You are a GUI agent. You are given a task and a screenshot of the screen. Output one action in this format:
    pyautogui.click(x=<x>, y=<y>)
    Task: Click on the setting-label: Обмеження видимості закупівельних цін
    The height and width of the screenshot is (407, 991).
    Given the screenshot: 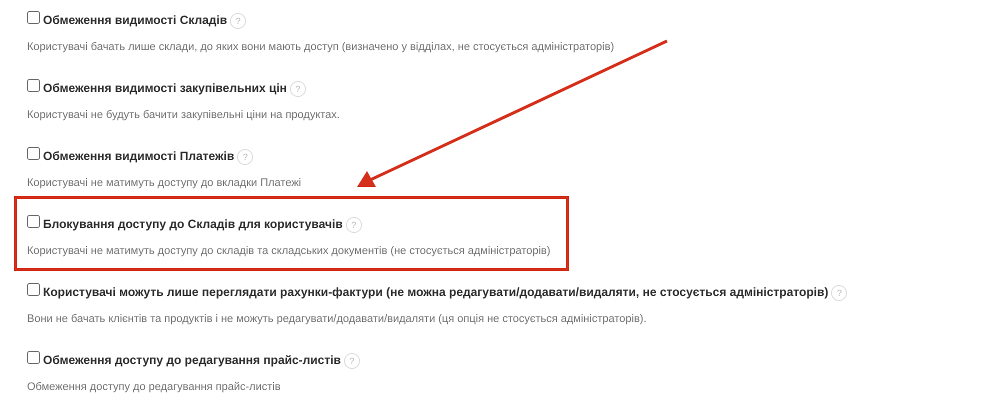 What is the action you would take?
    pyautogui.click(x=165, y=88)
    